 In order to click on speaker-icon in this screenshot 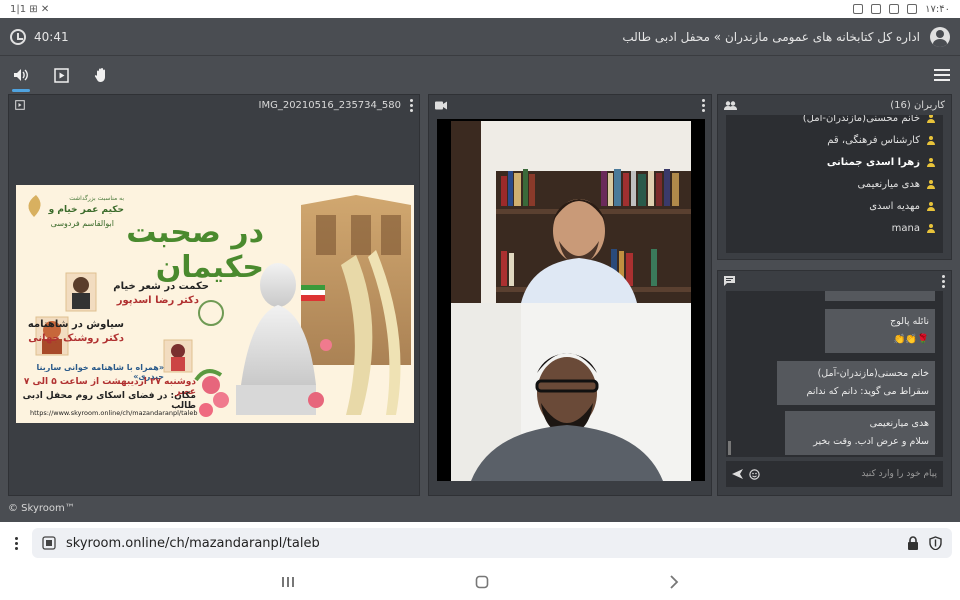, I will do `click(21, 78)`.